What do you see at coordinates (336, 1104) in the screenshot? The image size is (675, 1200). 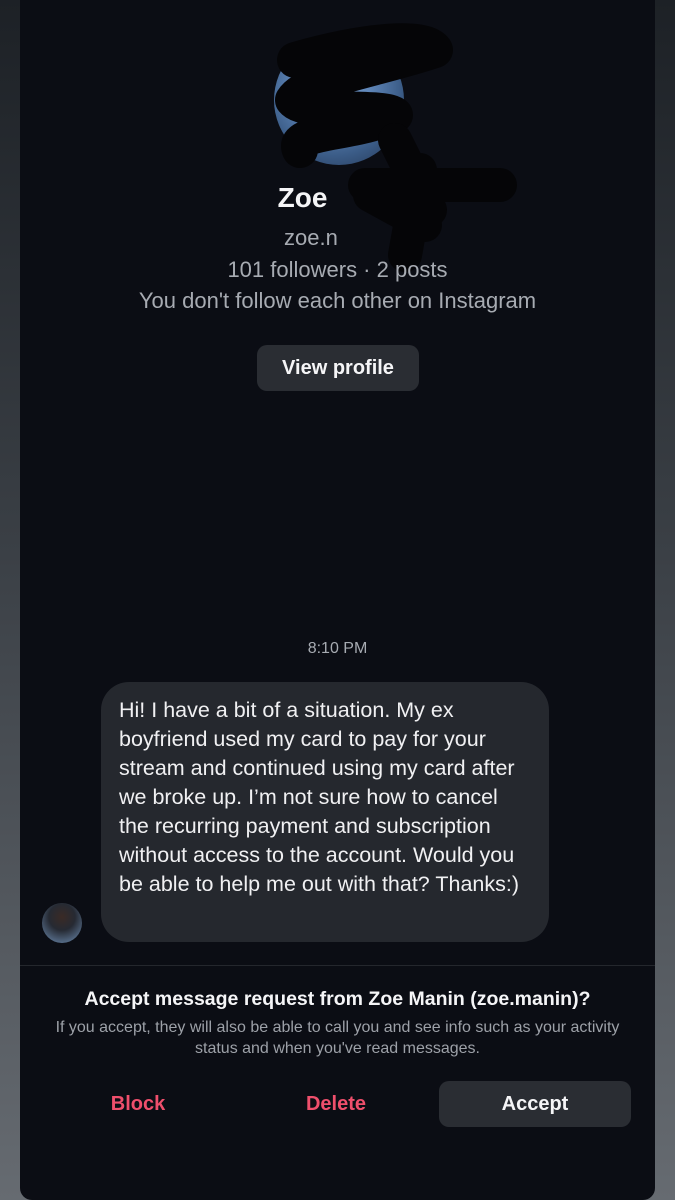 I see `delete-button: Delete` at bounding box center [336, 1104].